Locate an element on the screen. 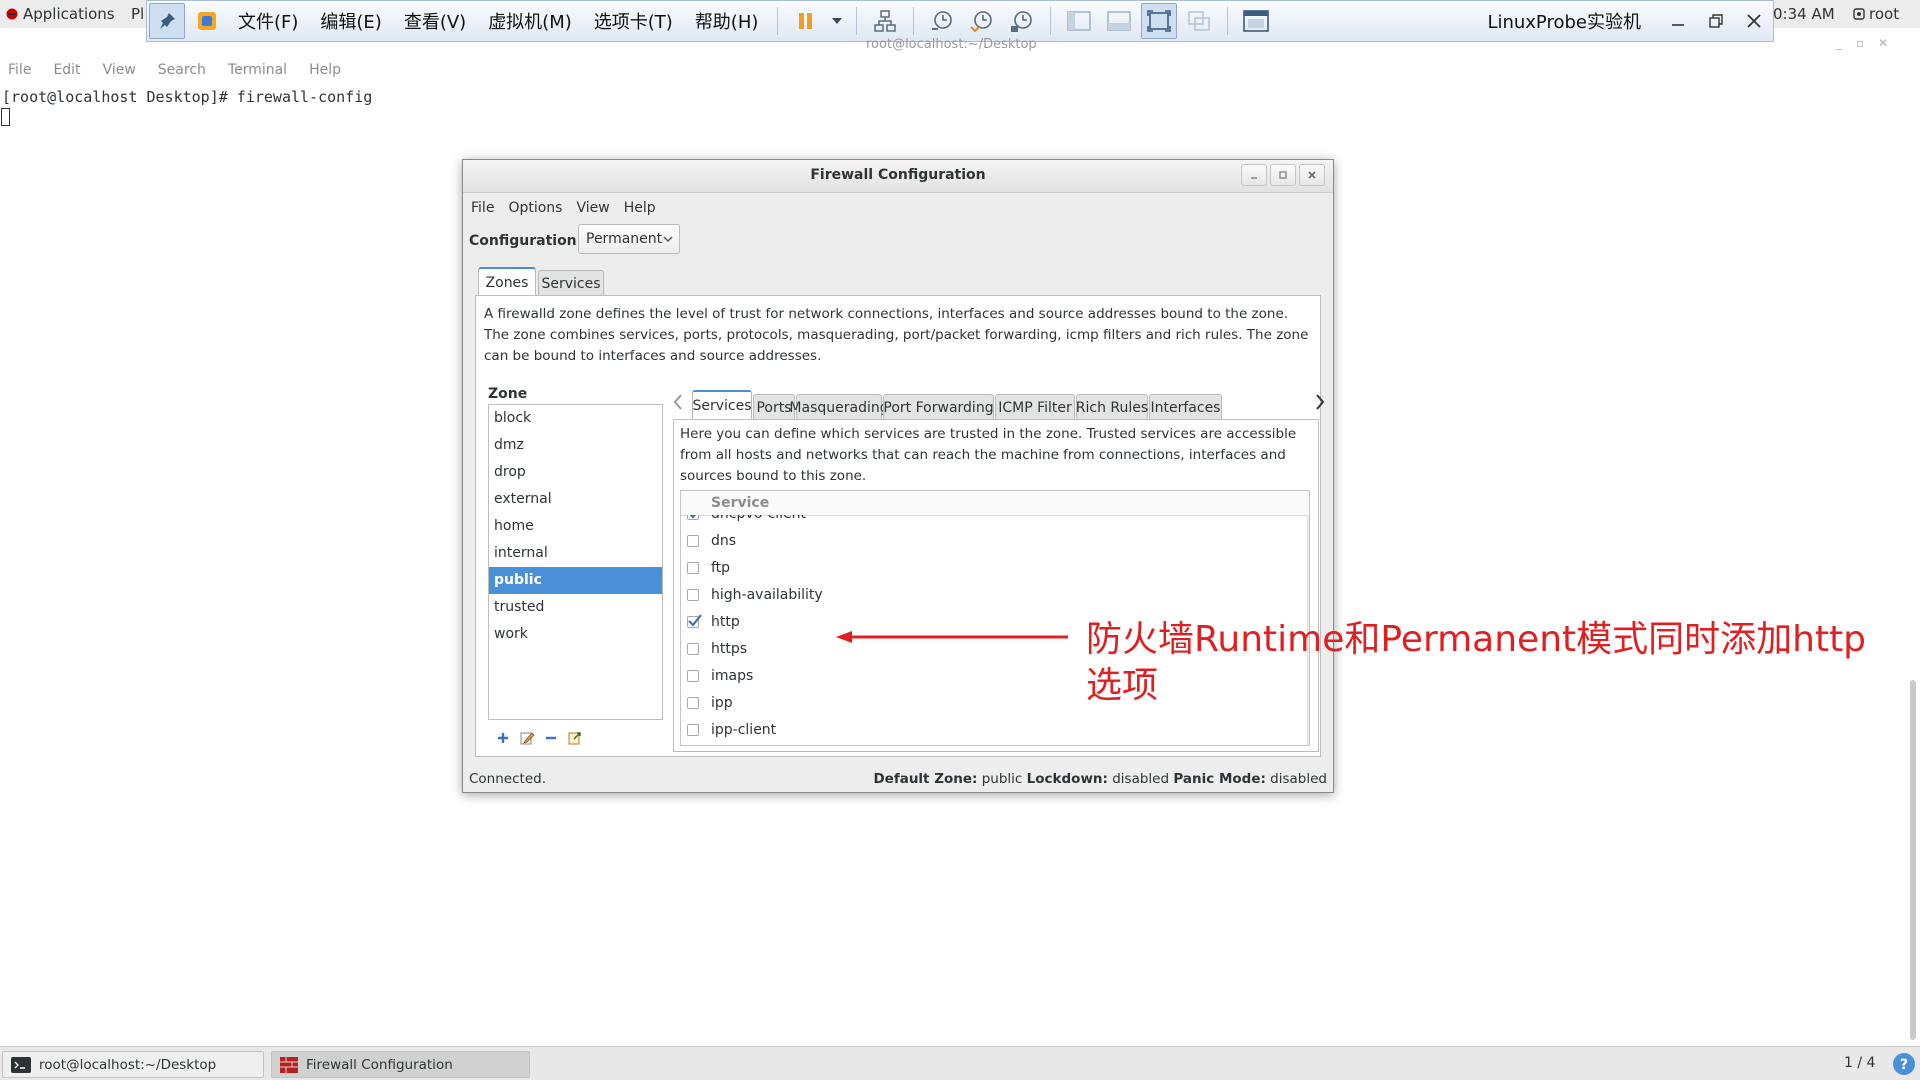  zone-item-dmz: dmz is located at coordinates (575, 445).